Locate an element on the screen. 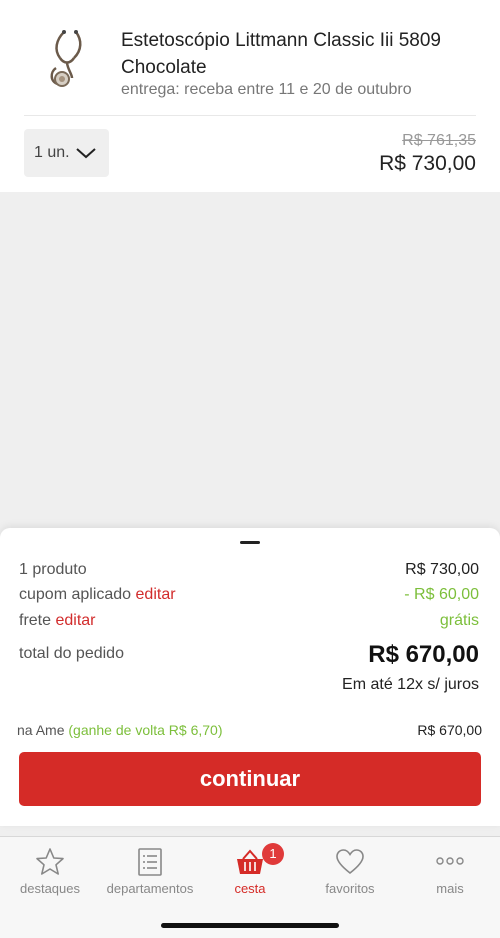 The height and width of the screenshot is (938, 500). list-icon is located at coordinates (150, 862).